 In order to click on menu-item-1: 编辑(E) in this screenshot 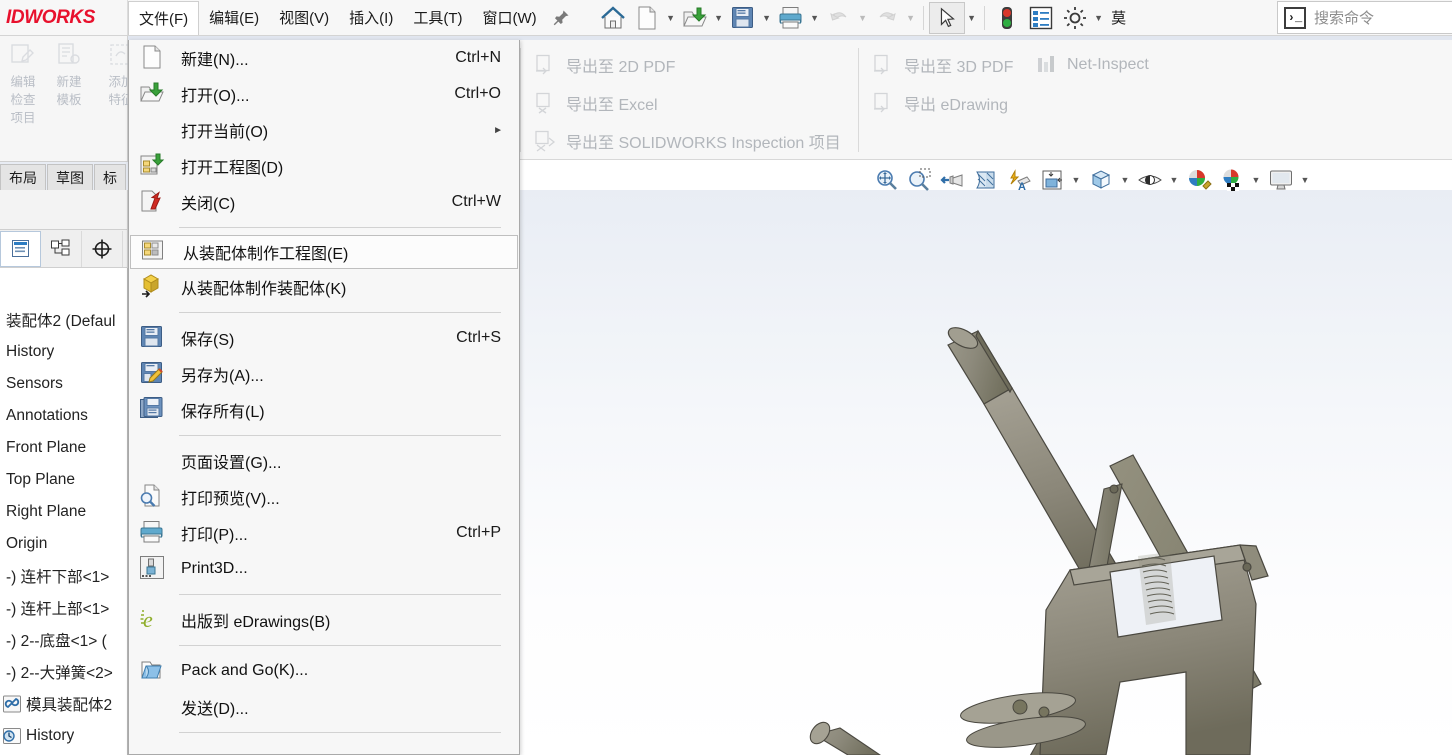, I will do `click(234, 17)`.